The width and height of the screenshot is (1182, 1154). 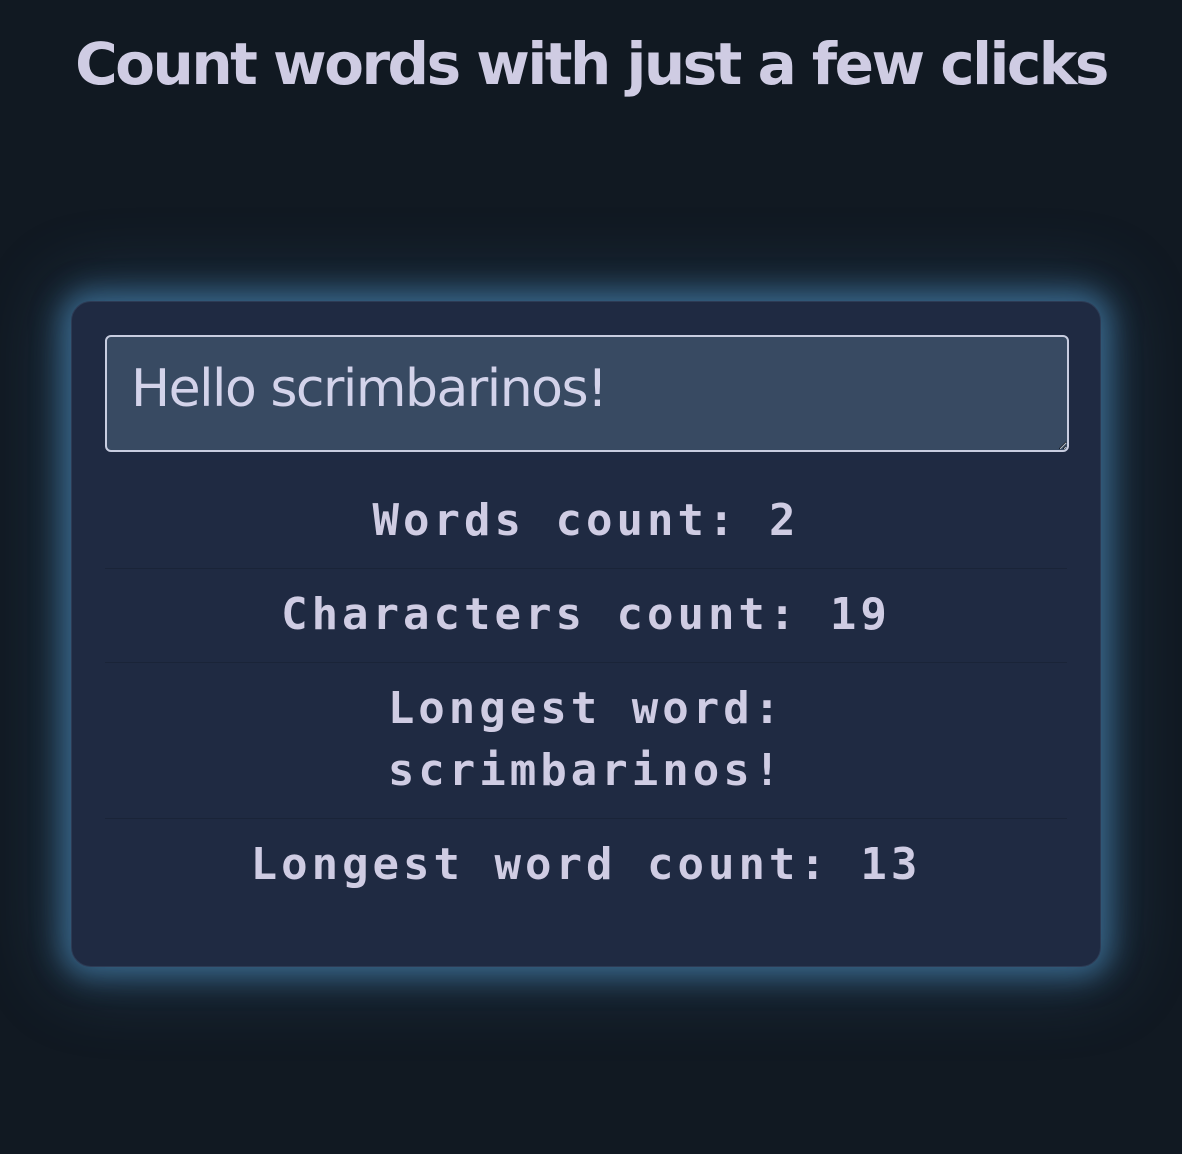 I want to click on page-title: Count words with just a few clicks, so click(x=592, y=64).